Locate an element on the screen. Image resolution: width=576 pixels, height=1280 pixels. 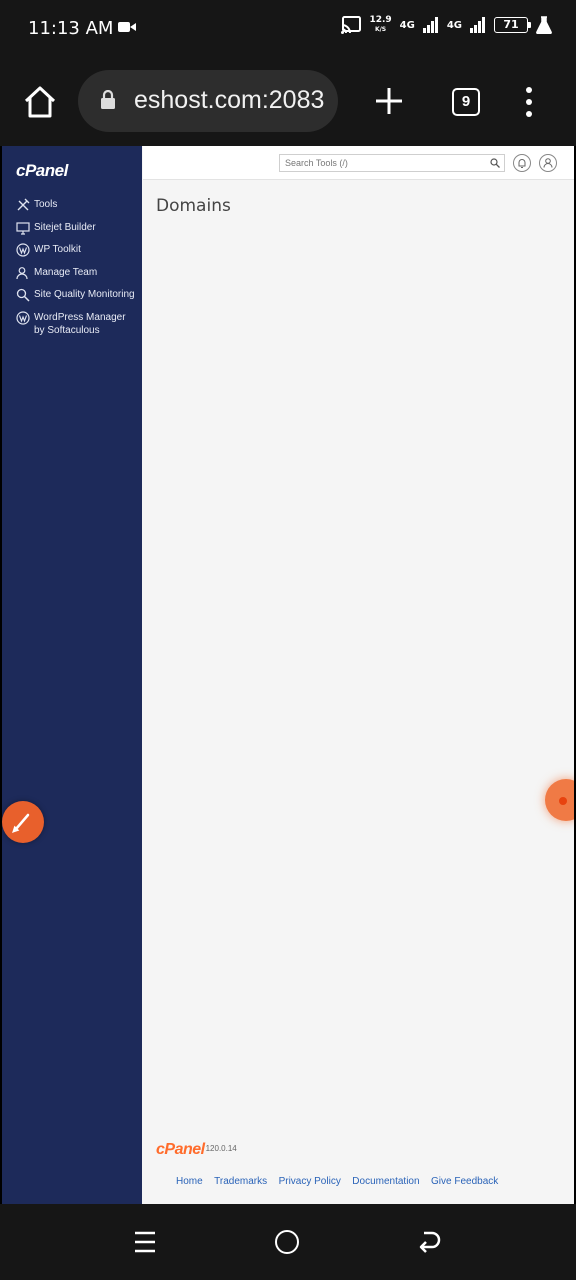
status-time: 11:13 AM is located at coordinates (71, 28).